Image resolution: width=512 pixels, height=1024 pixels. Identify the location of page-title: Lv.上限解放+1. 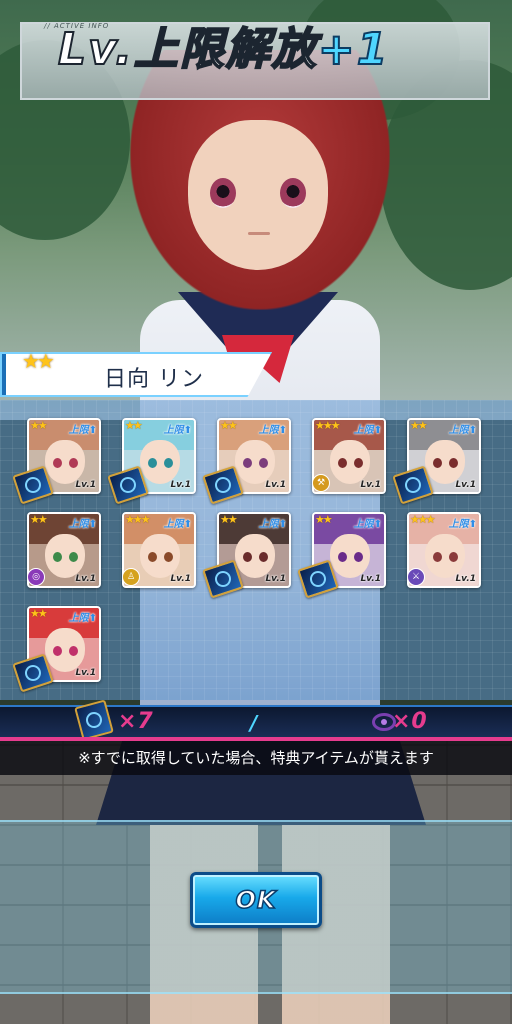
(223, 50).